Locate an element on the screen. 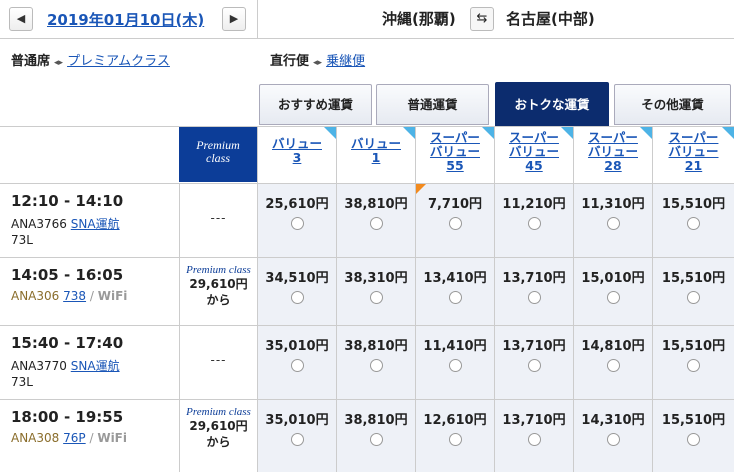 This screenshot has height=472, width=734. route-alt-link: 乗継便 is located at coordinates (345, 61).